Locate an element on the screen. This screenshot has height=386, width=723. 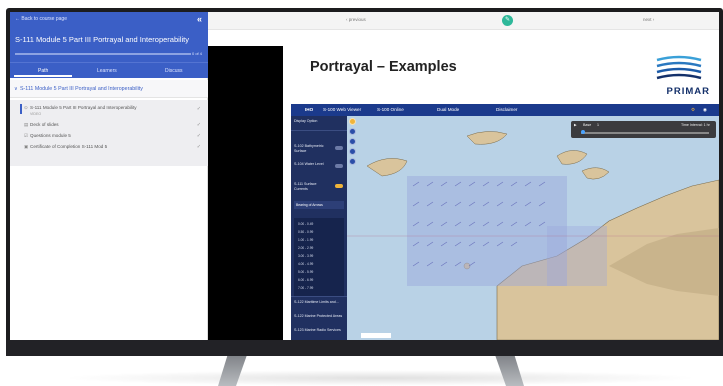
legend-entry: 5.00 - 5.99 is located at coordinates (306, 272).